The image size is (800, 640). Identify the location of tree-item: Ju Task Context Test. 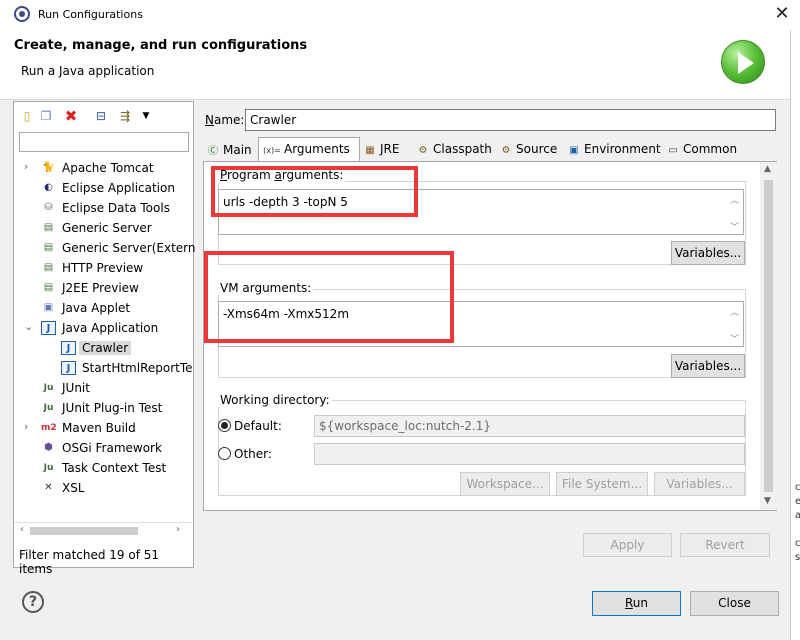
(103, 468).